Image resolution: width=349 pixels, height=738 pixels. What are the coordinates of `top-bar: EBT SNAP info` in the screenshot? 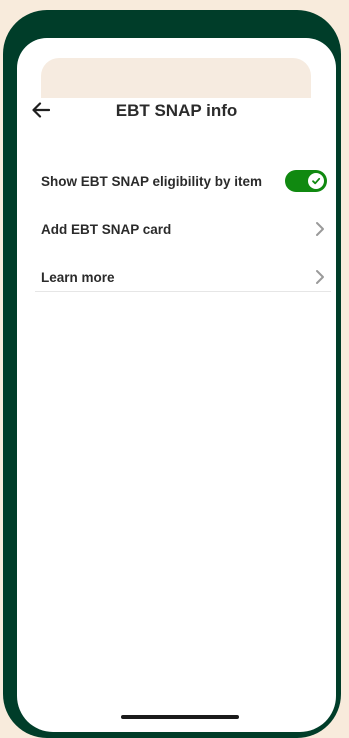 It's located at (176, 113).